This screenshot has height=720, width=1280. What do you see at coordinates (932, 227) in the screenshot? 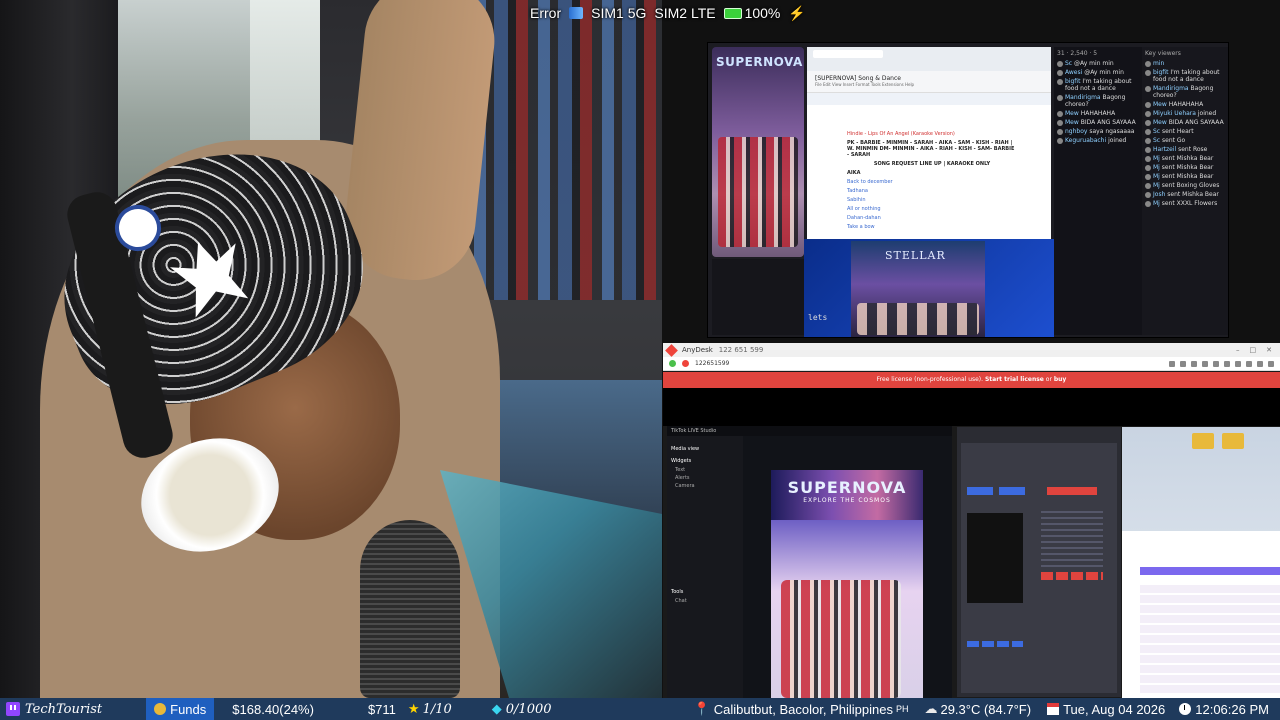
I see `doc-link: Take a bow` at bounding box center [932, 227].